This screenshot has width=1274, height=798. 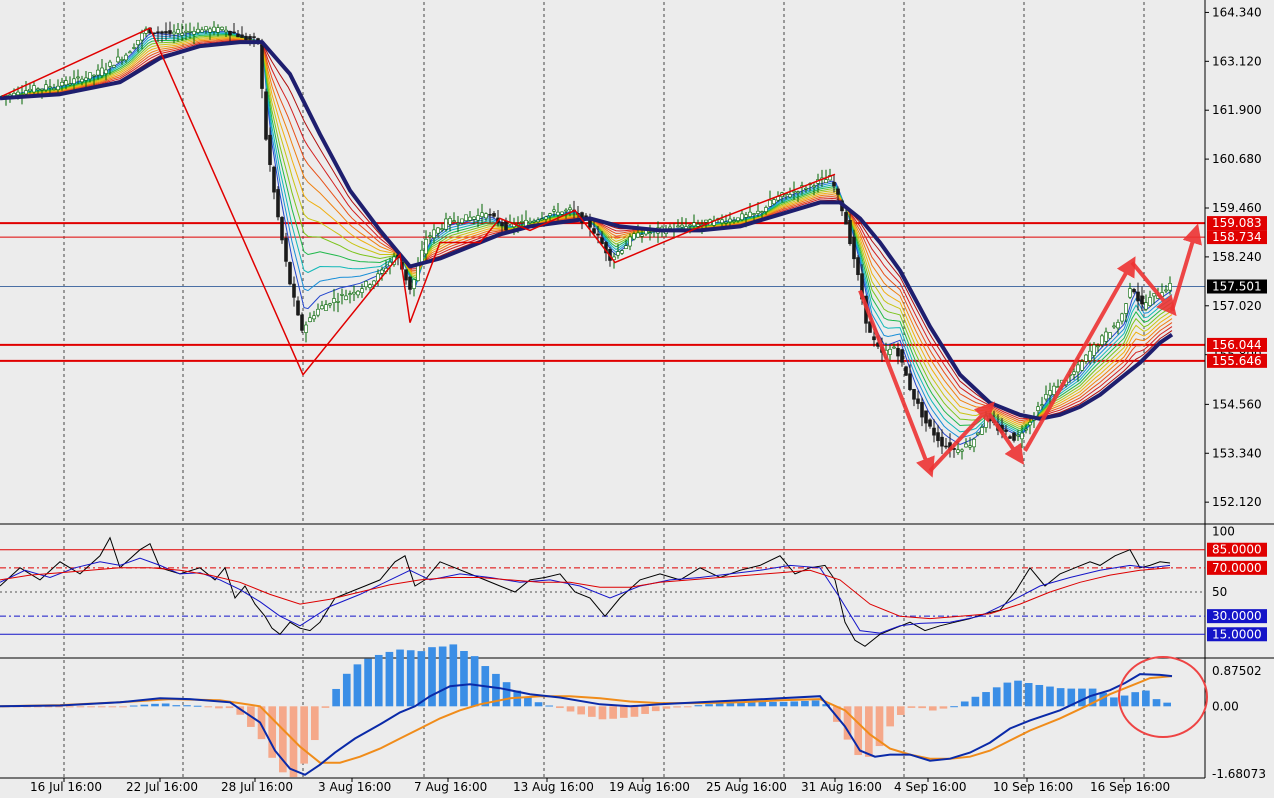 I want to click on price-tick-label: 163.120, so click(x=1237, y=61).